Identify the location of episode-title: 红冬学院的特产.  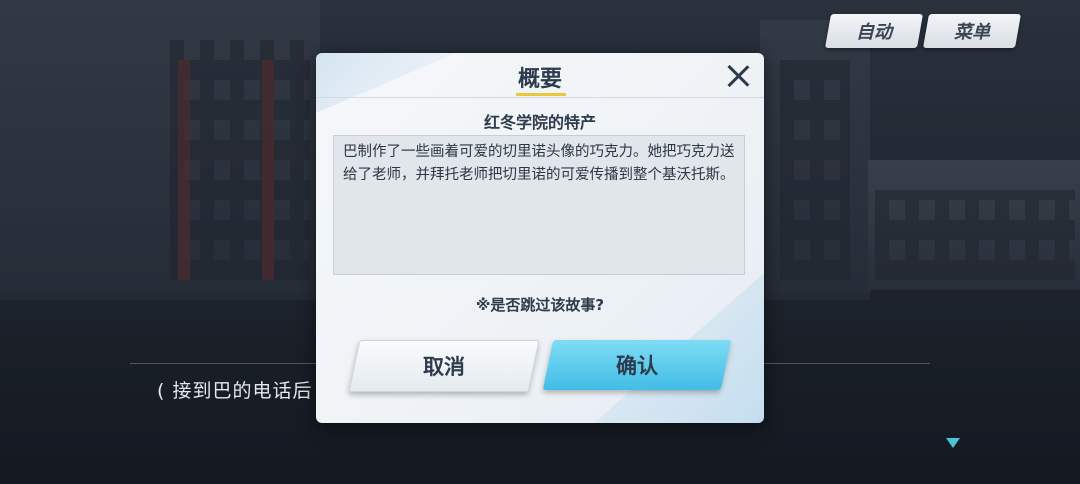
(539, 122).